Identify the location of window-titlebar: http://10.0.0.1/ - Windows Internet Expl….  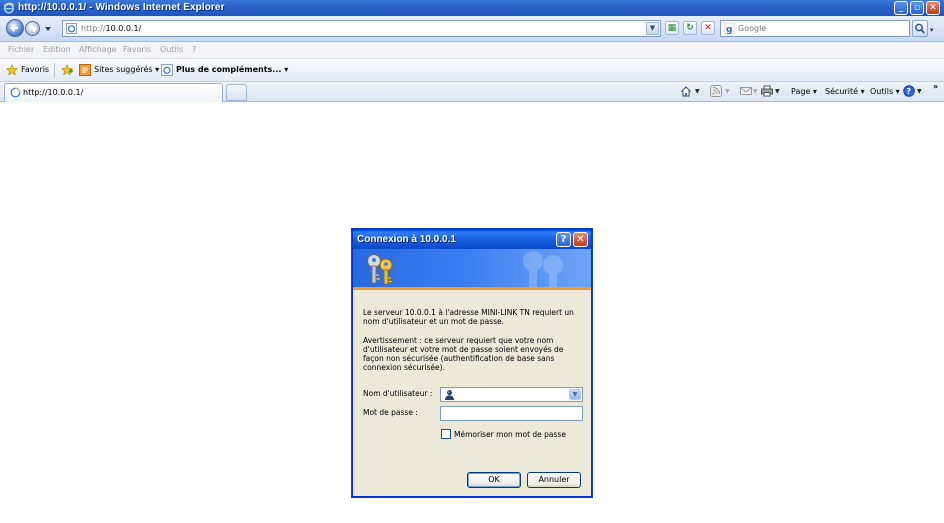
(472, 8).